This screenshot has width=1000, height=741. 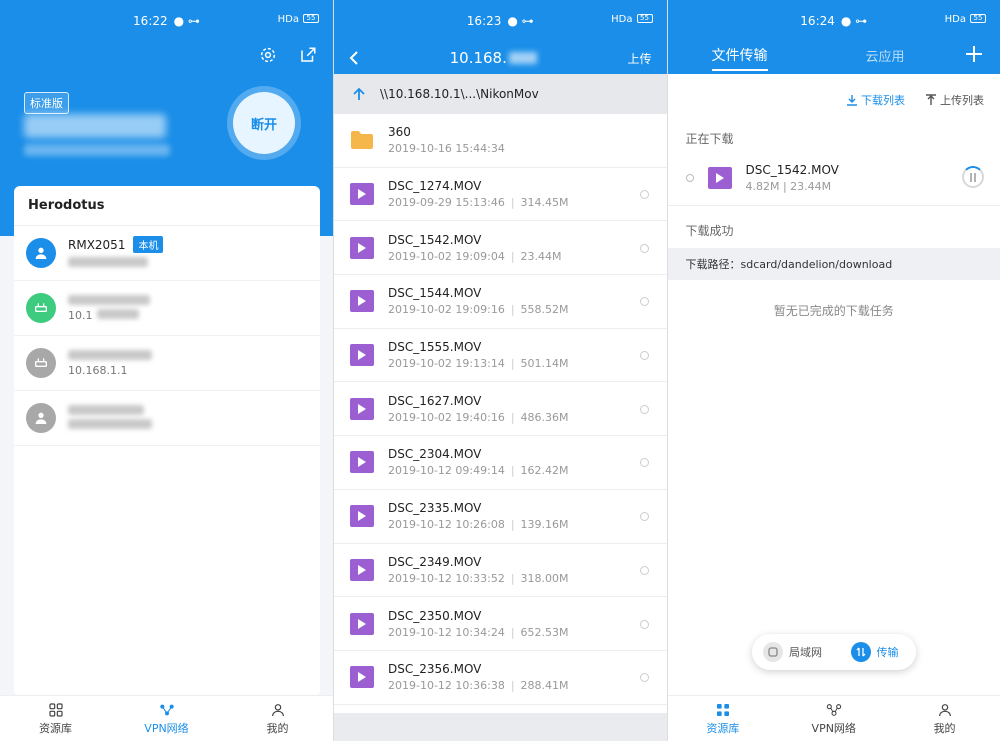 I want to click on device-row: RMX2051 本机, so click(x=167, y=253).